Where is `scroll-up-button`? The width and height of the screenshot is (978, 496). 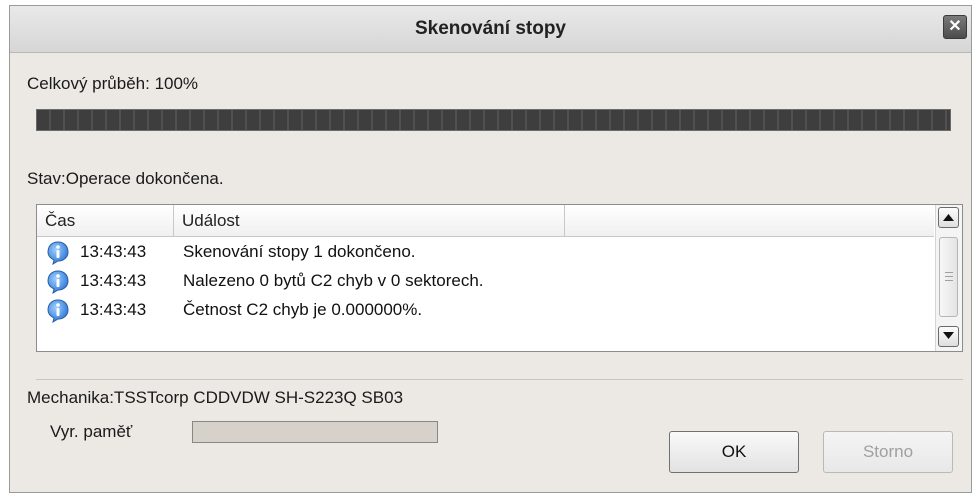 scroll-up-button is located at coordinates (948, 217).